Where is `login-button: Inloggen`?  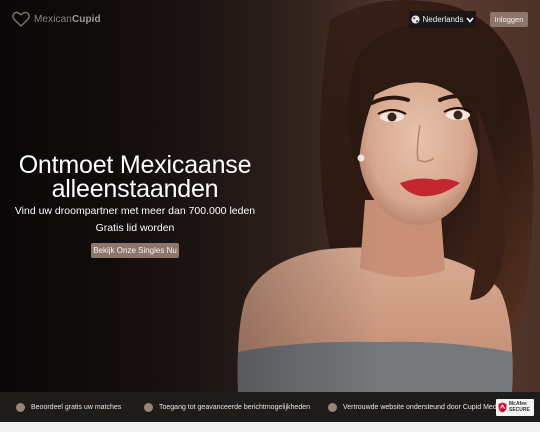 login-button: Inloggen is located at coordinates (509, 19).